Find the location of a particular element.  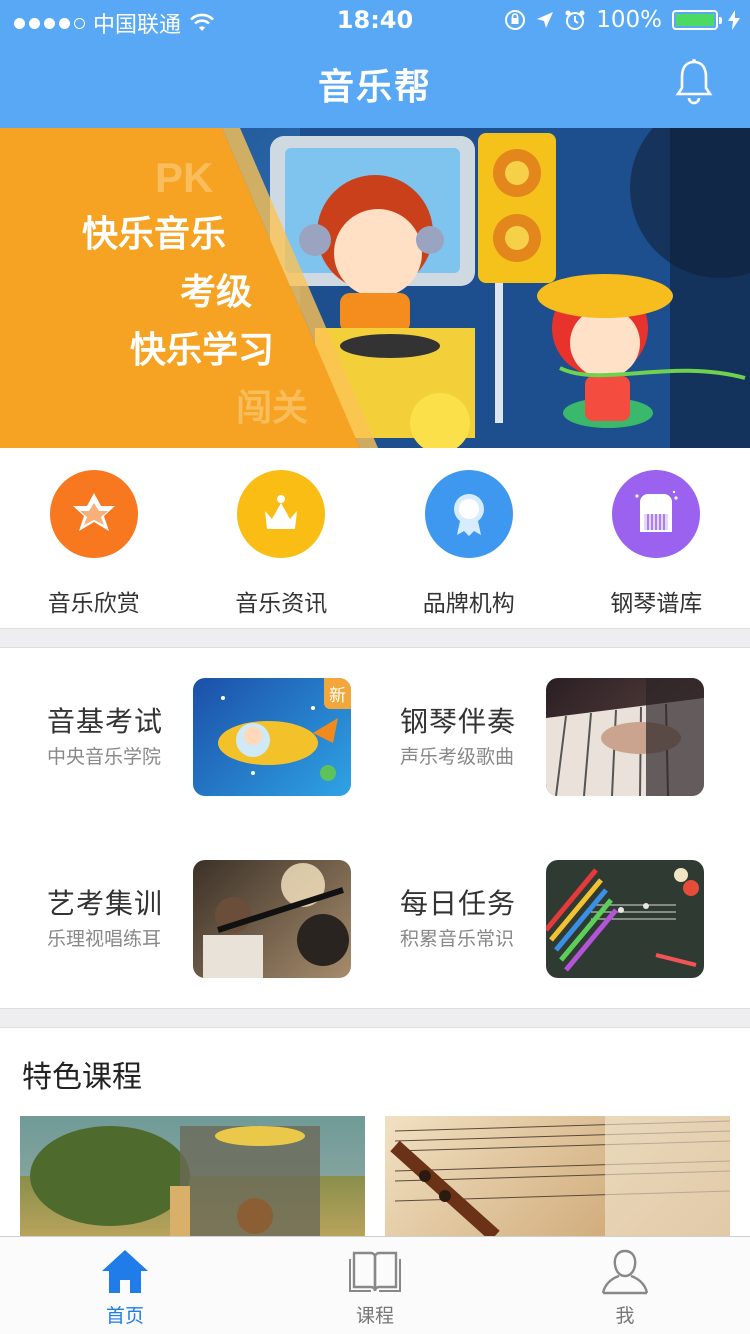

medal-icon is located at coordinates (468, 514).